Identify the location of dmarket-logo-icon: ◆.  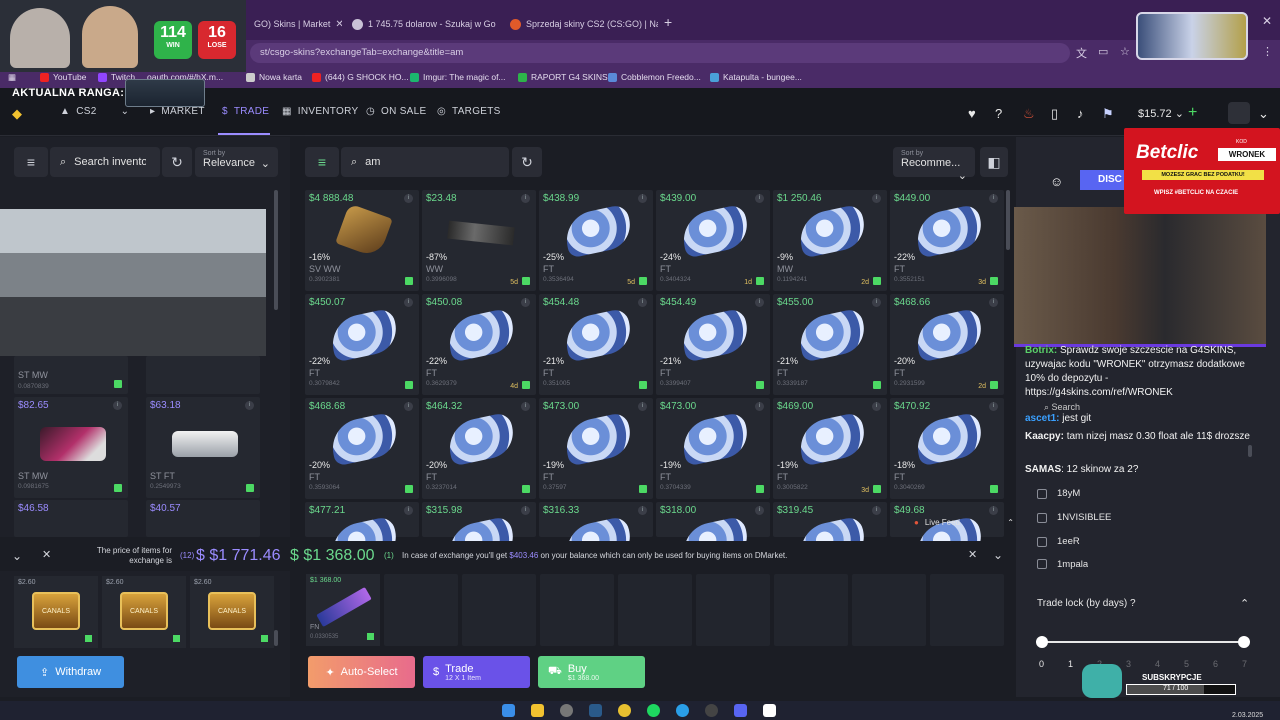
(17, 114).